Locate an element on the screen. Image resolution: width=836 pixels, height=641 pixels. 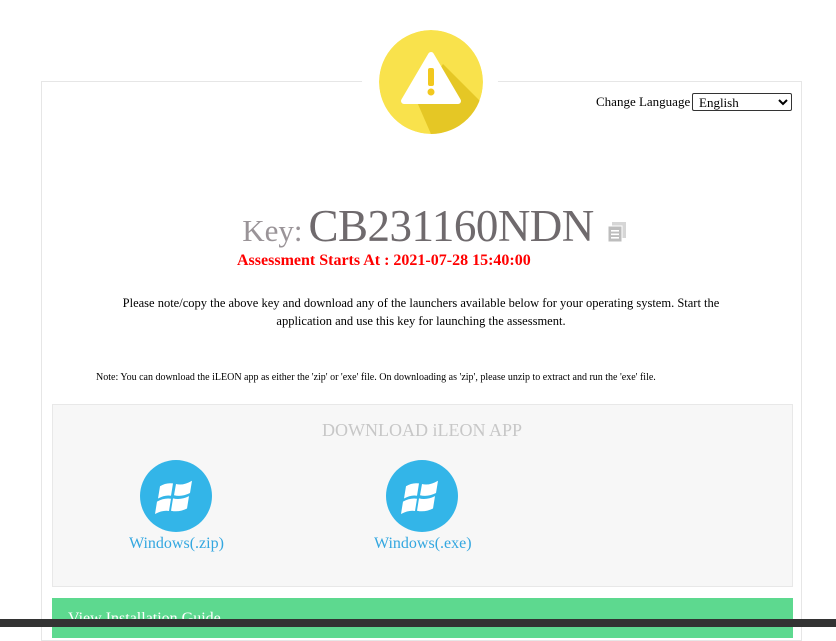
change-language-label: Change Language is located at coordinates (643, 101).